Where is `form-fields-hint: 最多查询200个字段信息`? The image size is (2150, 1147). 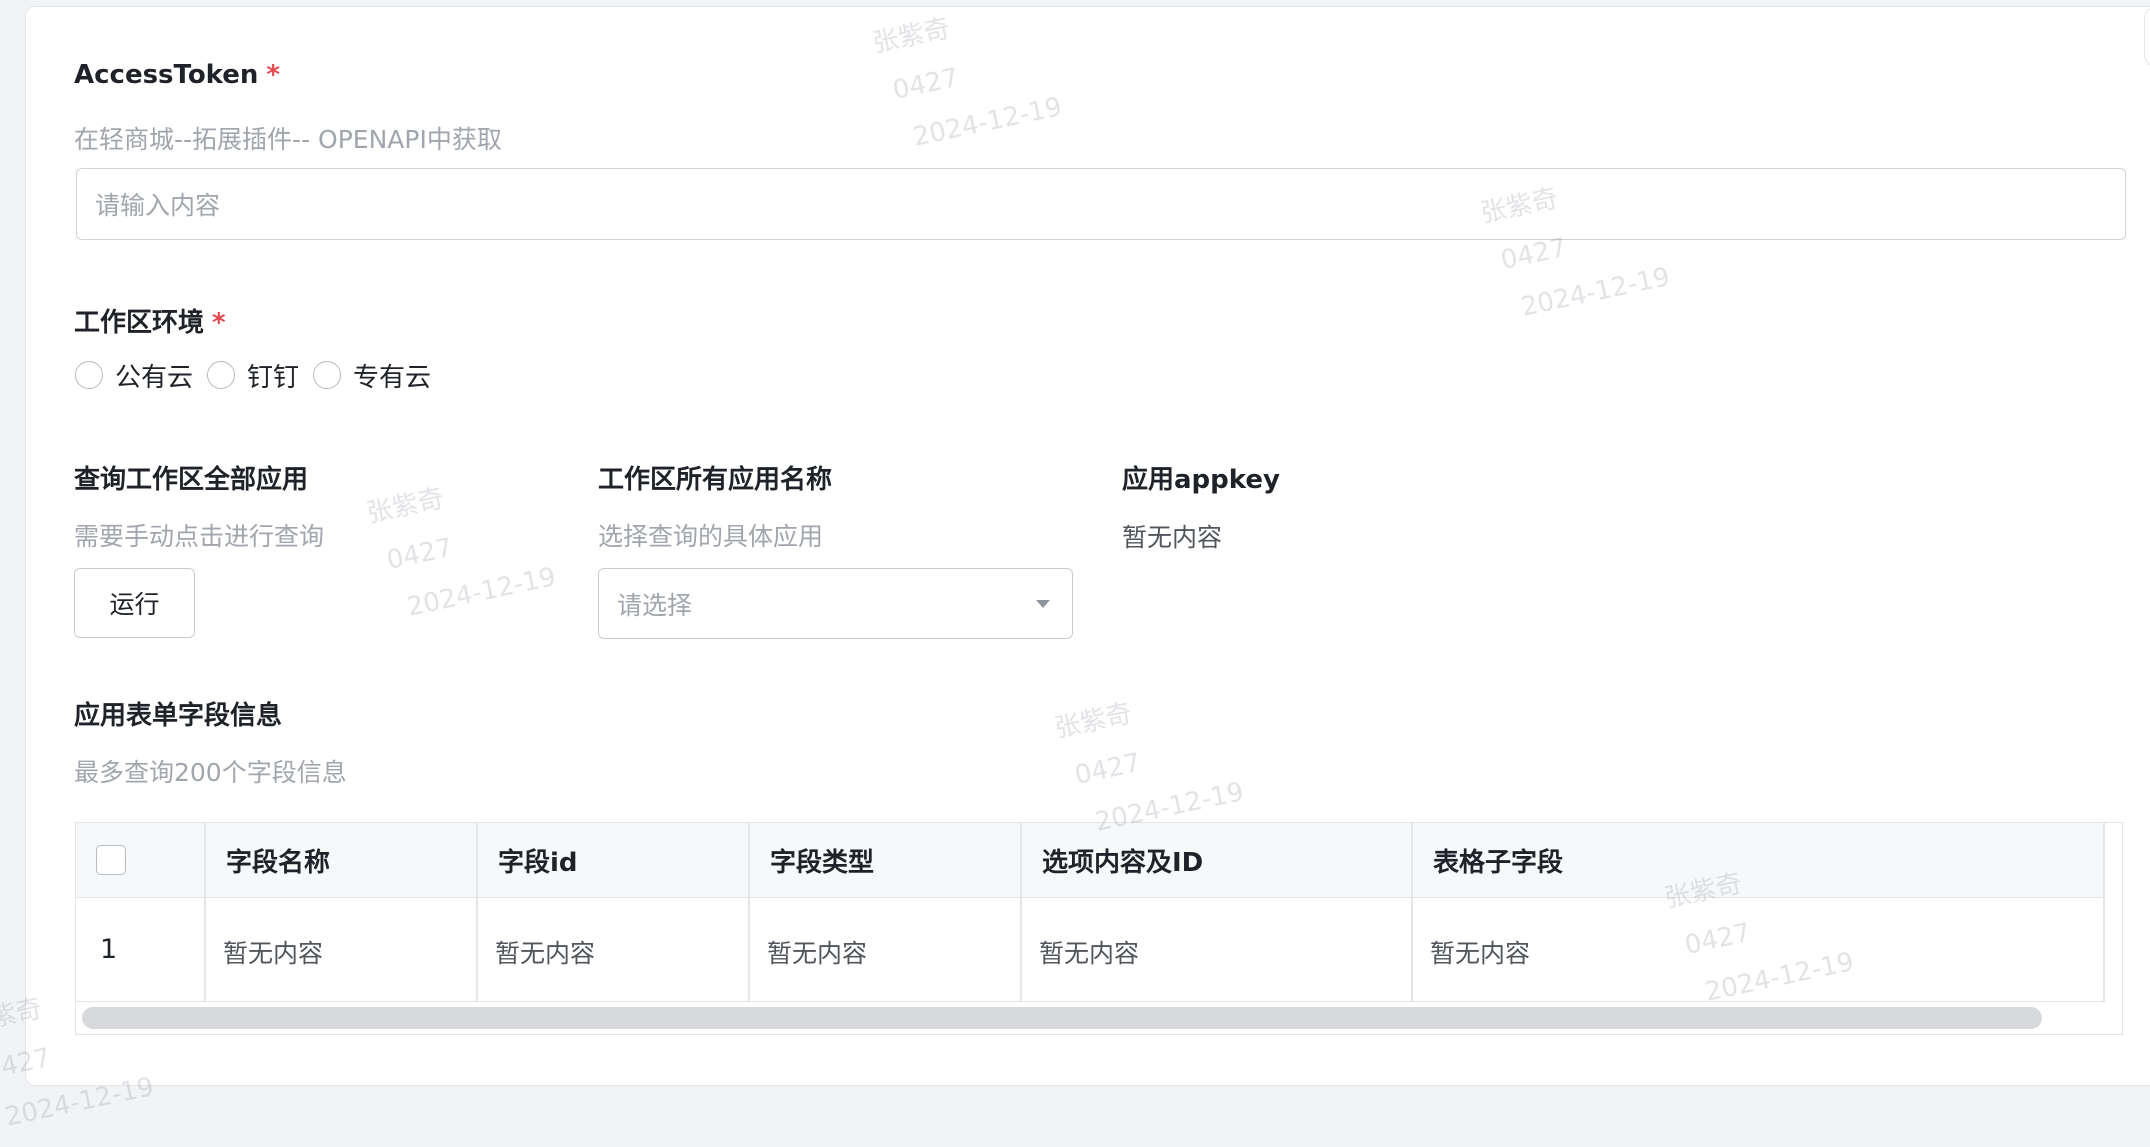 form-fields-hint: 最多查询200个字段信息 is located at coordinates (210, 772).